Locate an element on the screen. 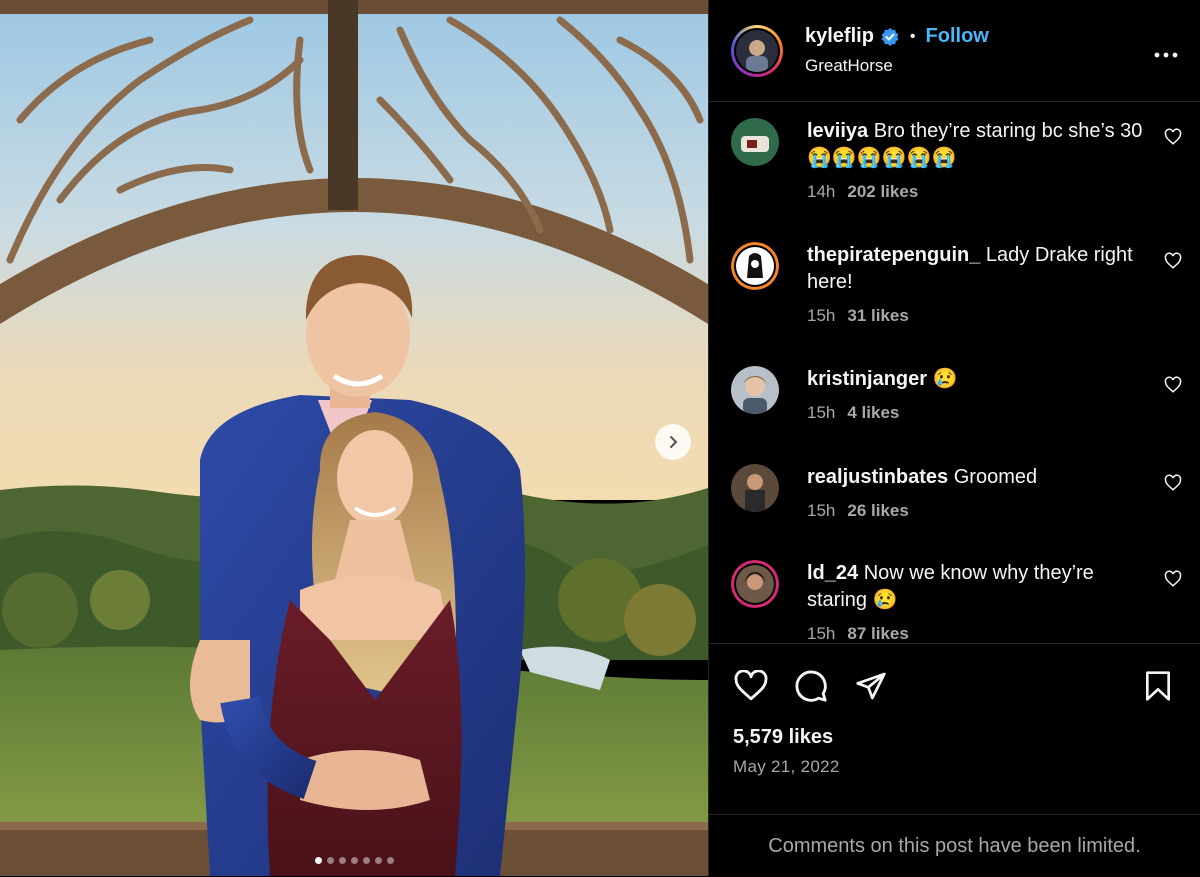 The height and width of the screenshot is (877, 1200). share-button is located at coordinates (871, 686).